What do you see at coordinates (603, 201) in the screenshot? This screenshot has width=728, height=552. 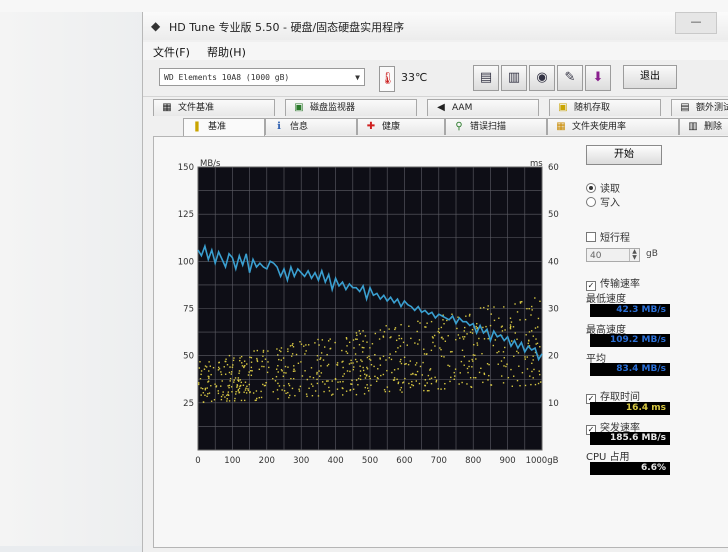 I see `write-option: 写入` at bounding box center [603, 201].